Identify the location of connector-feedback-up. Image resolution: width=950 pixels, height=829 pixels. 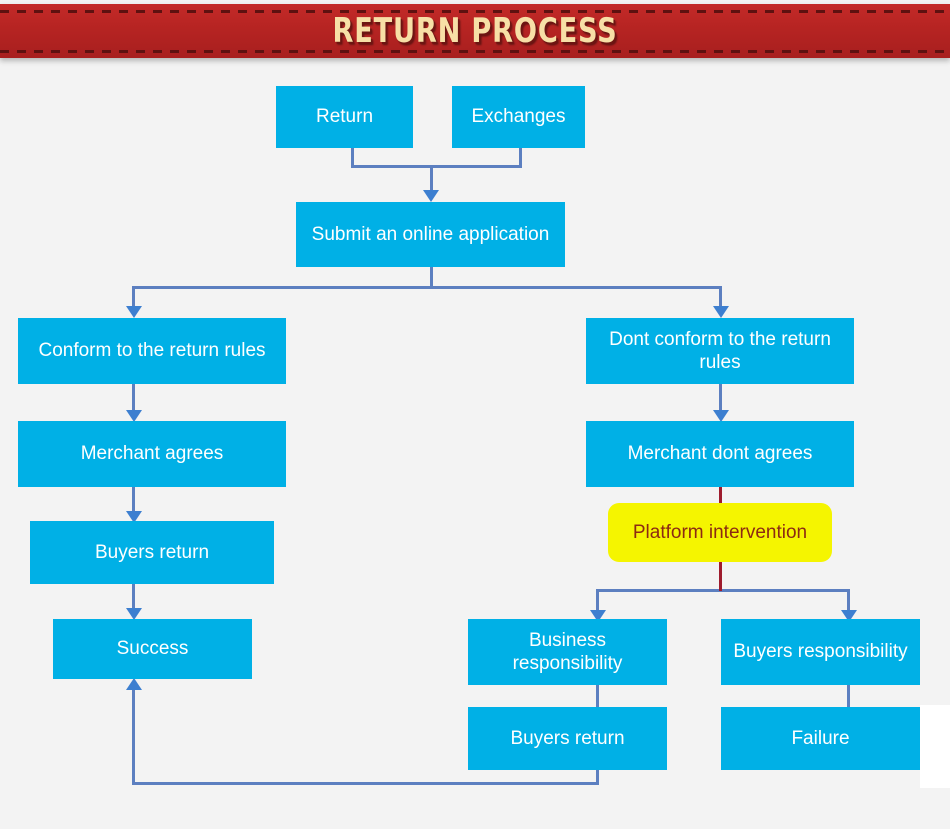
(133, 737).